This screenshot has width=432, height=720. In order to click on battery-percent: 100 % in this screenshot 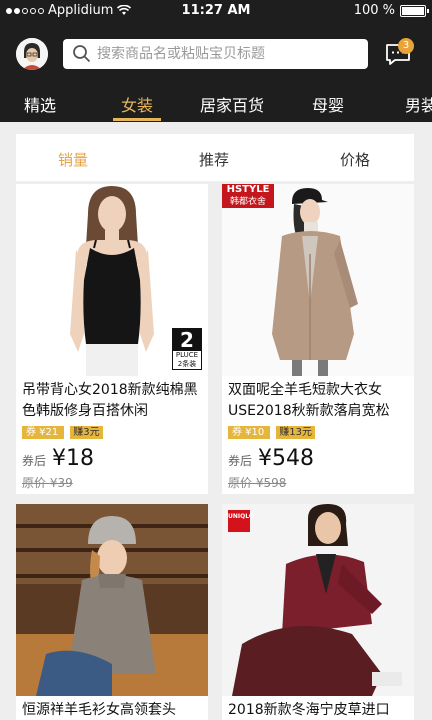, I will do `click(374, 10)`.